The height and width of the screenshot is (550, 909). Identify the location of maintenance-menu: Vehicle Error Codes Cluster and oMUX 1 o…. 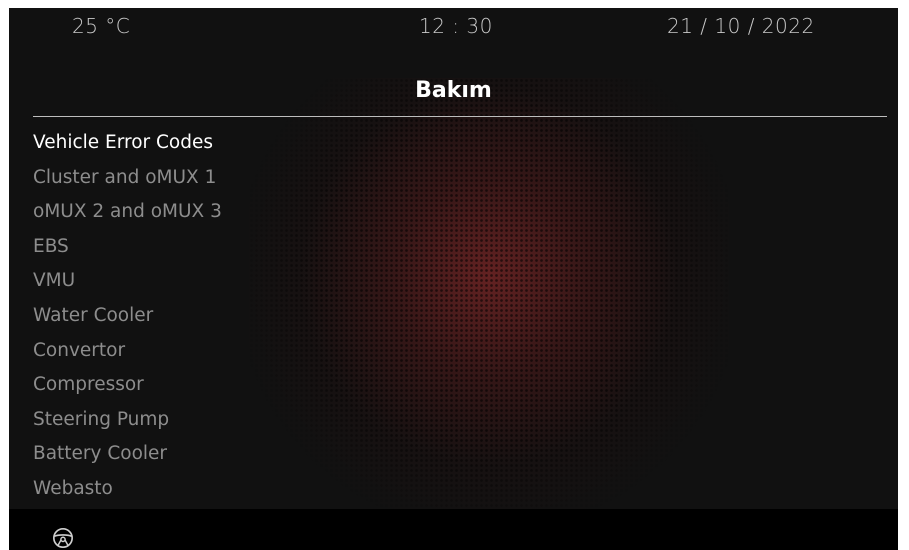
(127, 318).